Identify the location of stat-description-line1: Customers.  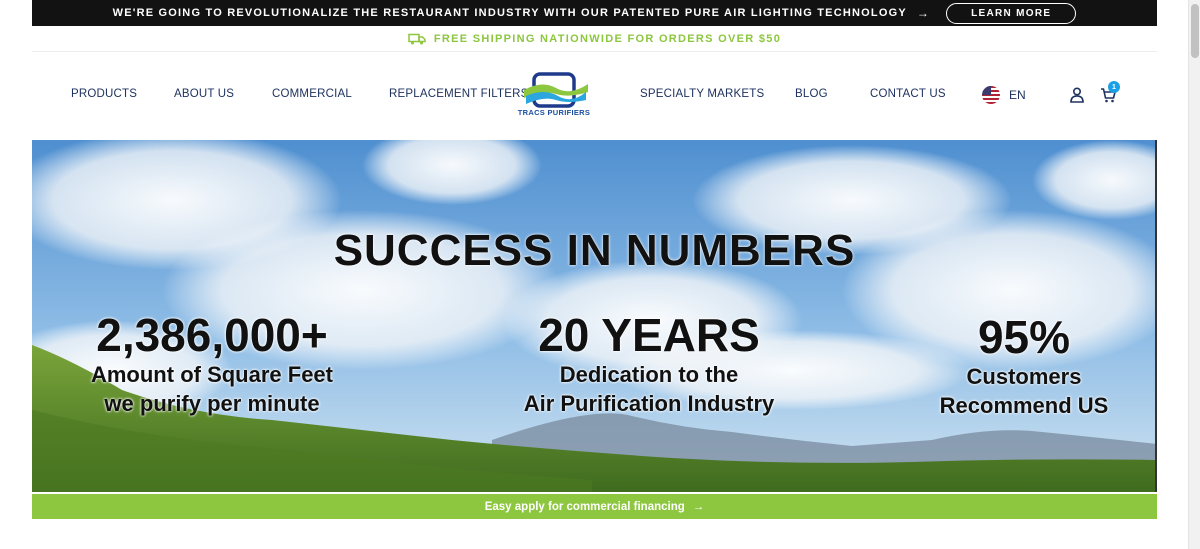
(1024, 376).